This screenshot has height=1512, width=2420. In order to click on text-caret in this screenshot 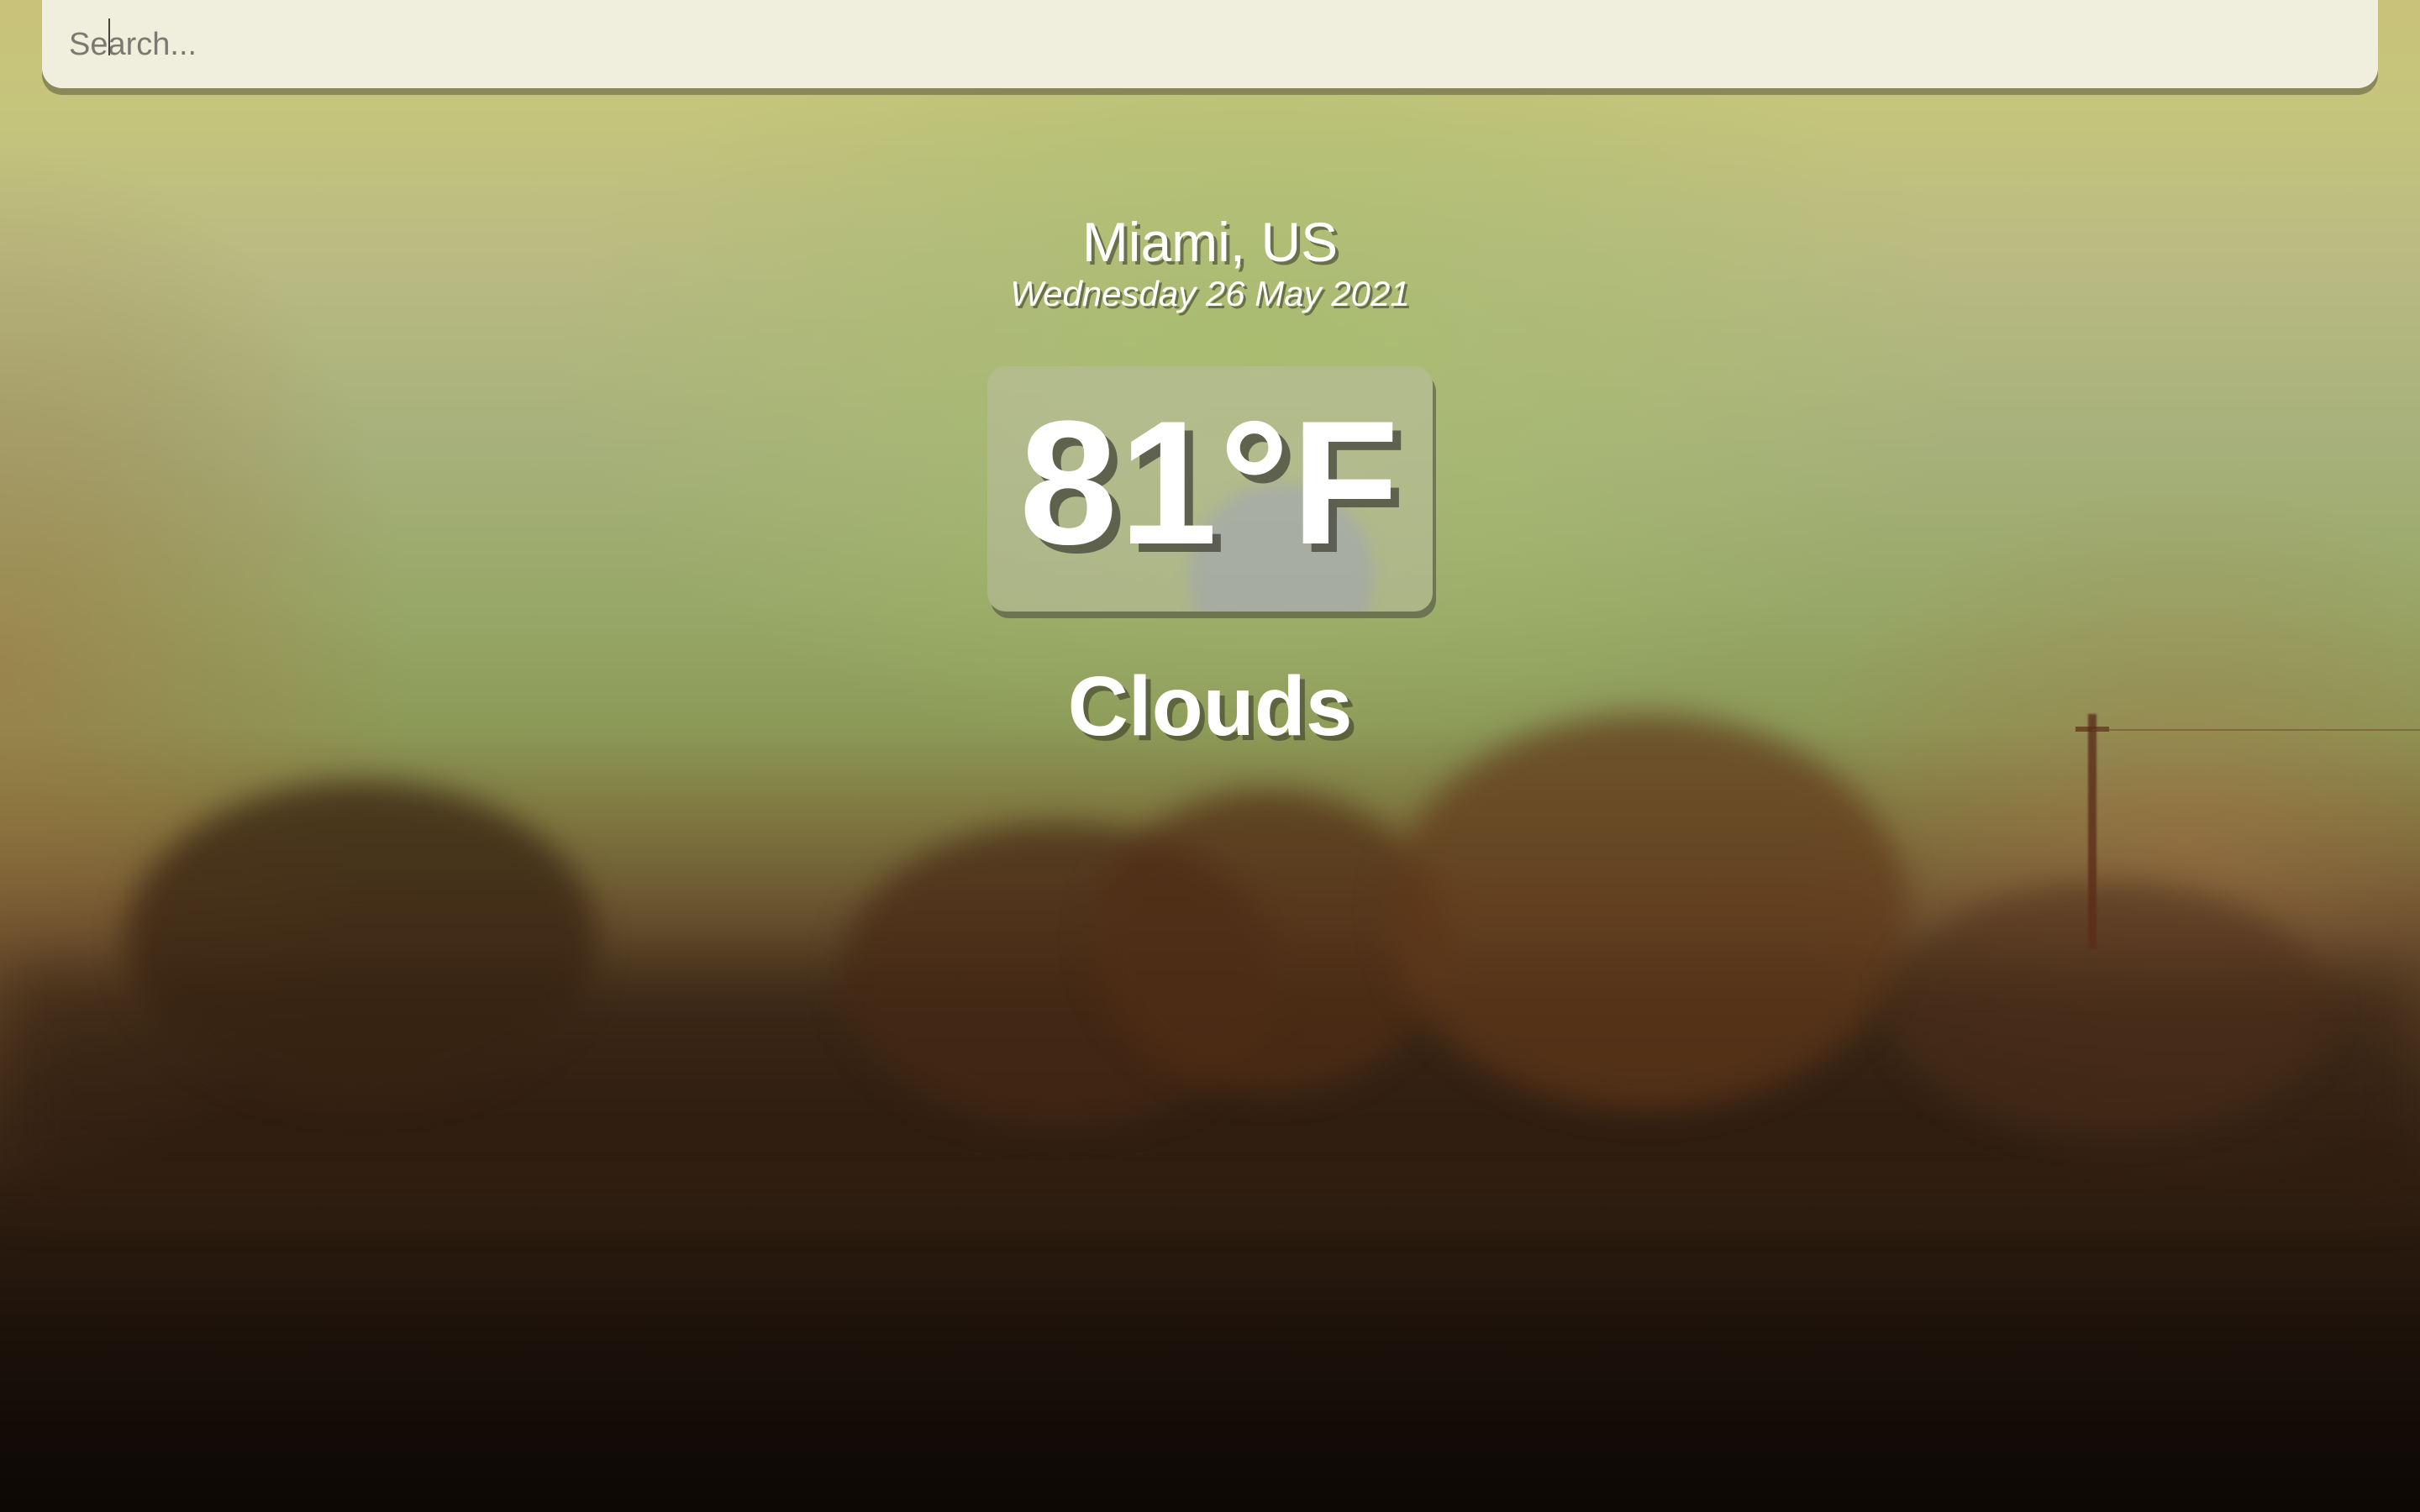, I will do `click(109, 36)`.